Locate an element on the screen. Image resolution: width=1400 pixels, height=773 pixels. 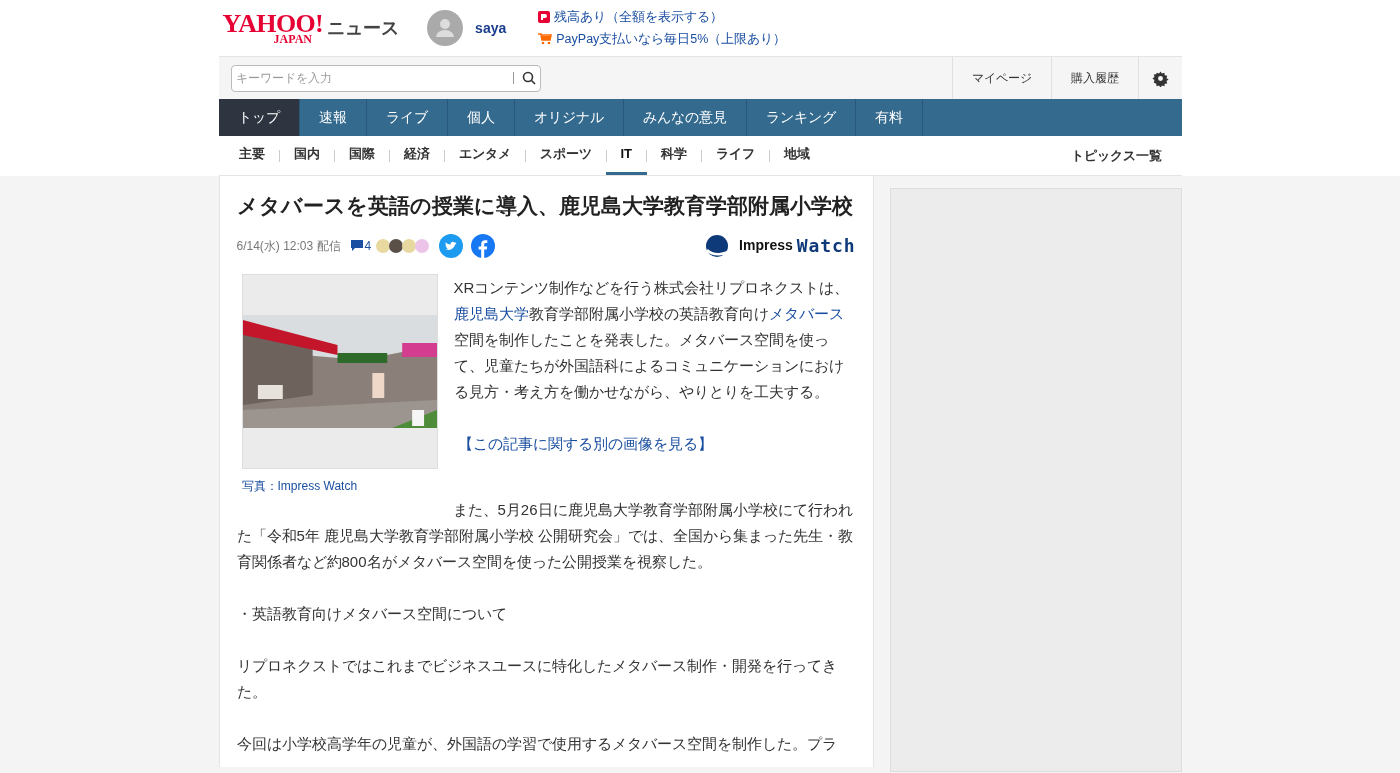
category-tab: 国内 is located at coordinates (306, 155).